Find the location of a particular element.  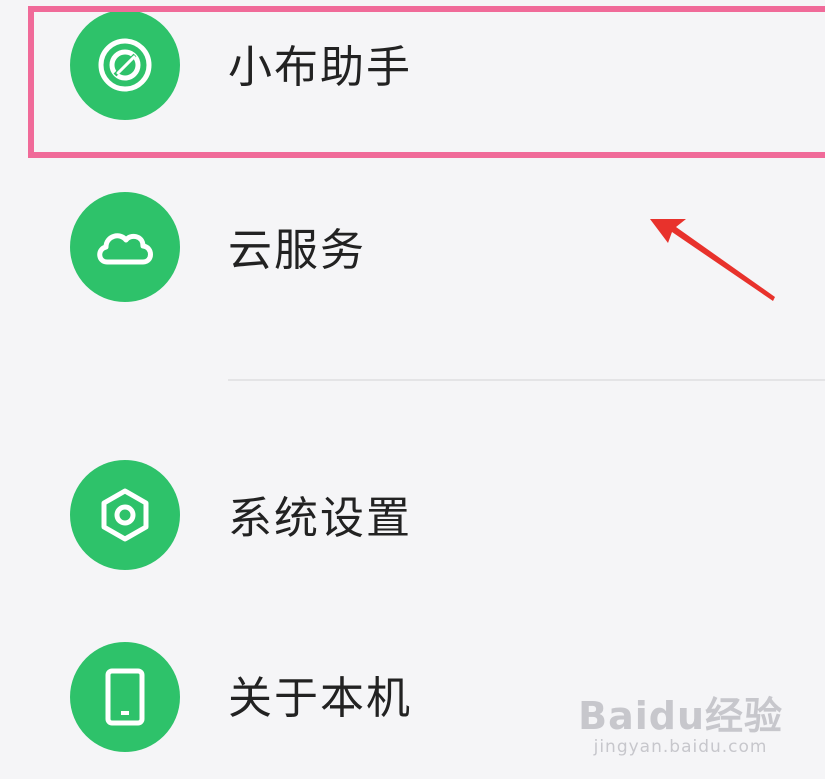

menu-item-label: 云服务 is located at coordinates (297, 250).